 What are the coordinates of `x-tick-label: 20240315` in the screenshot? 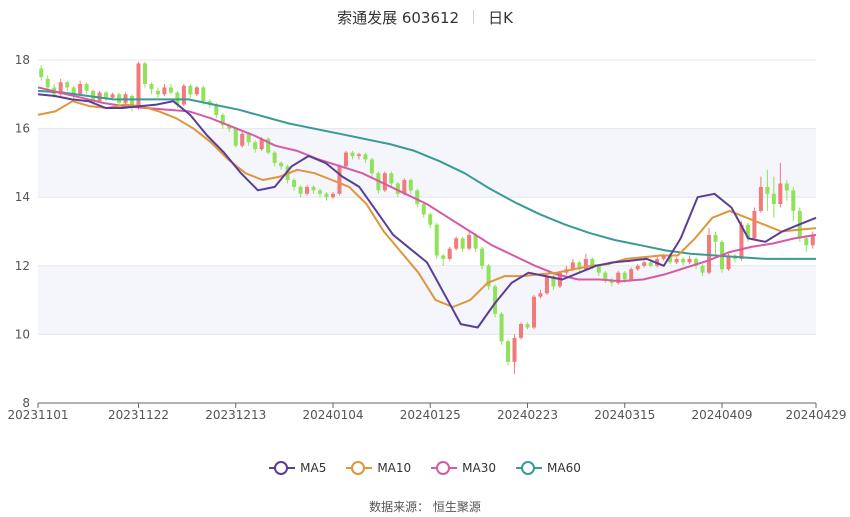 It's located at (624, 415).